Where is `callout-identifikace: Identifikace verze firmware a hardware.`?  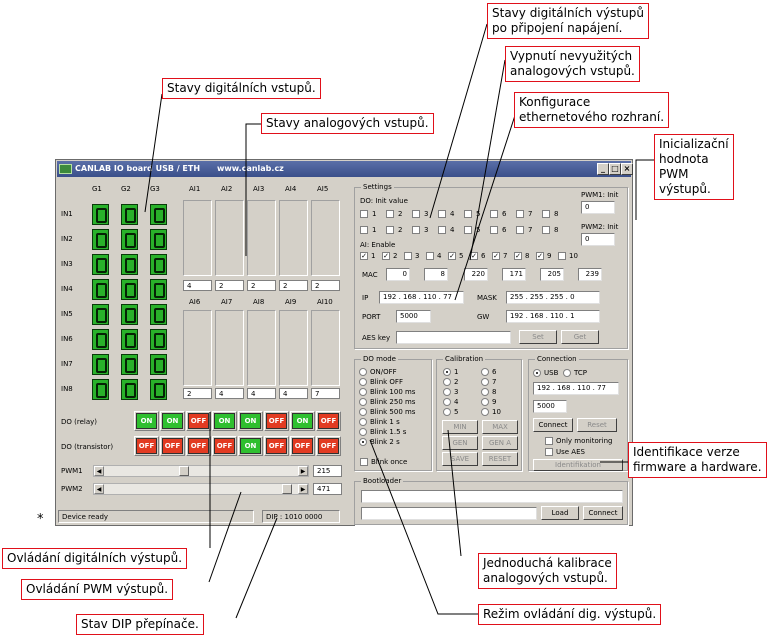
callout-identifikace: Identifikace verze firmware a hardware. is located at coordinates (697, 460).